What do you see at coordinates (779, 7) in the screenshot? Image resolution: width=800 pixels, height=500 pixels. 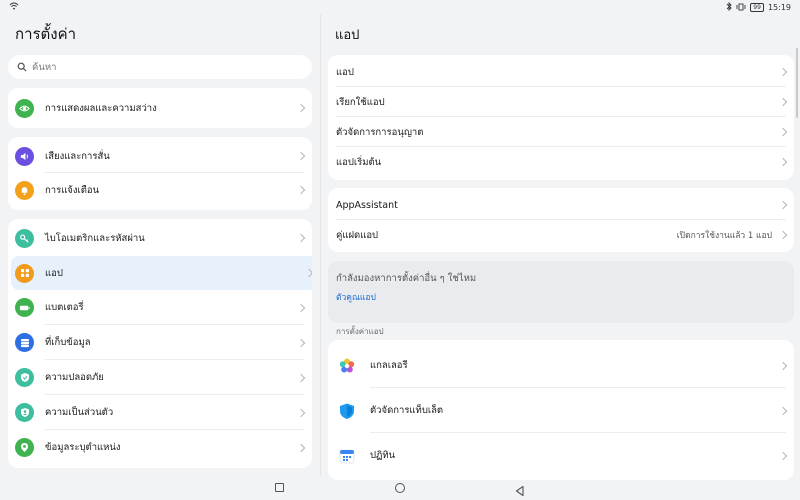 I see `clock: 15:19` at bounding box center [779, 7].